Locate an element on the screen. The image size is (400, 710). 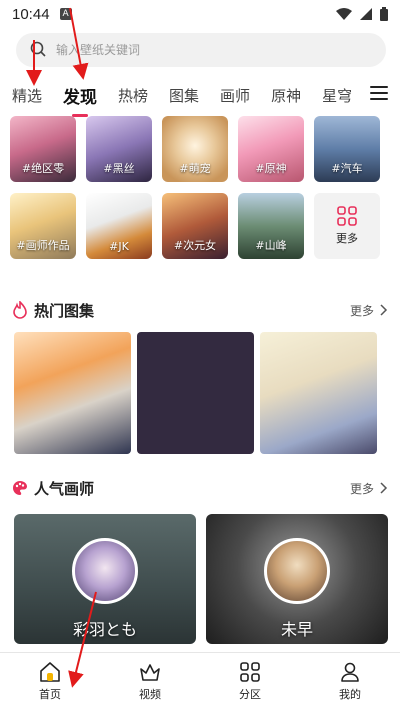
hot-albums-header: 热门图集 更多 is located at coordinates (200, 310).